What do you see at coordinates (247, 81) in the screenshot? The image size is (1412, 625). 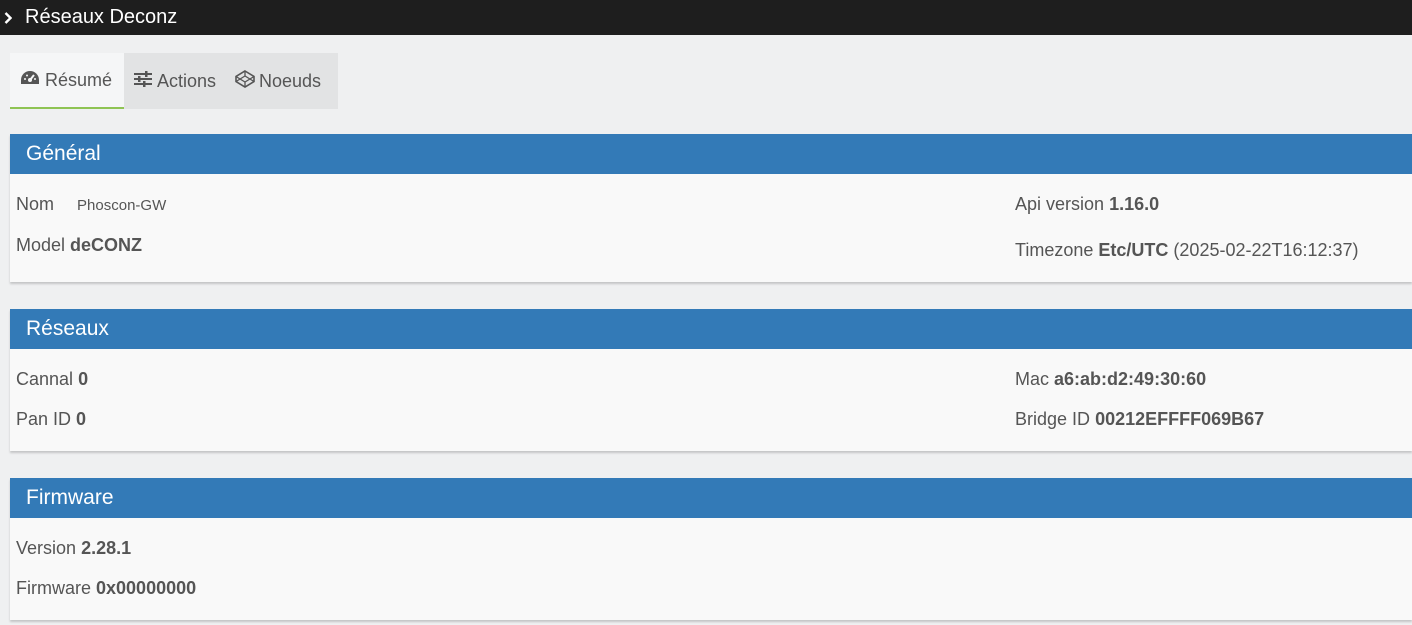 I see `codepen-cube-icon` at bounding box center [247, 81].